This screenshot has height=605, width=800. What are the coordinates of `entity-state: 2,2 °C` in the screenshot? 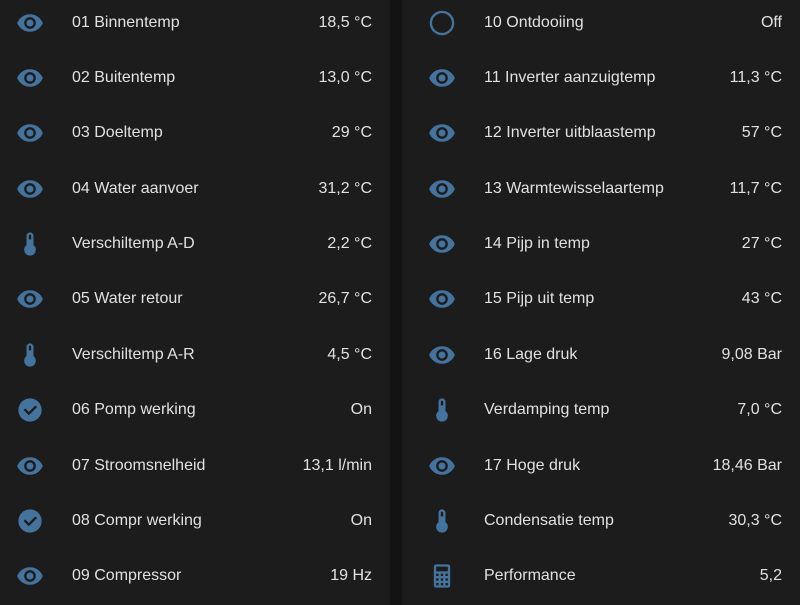 It's located at (349, 244).